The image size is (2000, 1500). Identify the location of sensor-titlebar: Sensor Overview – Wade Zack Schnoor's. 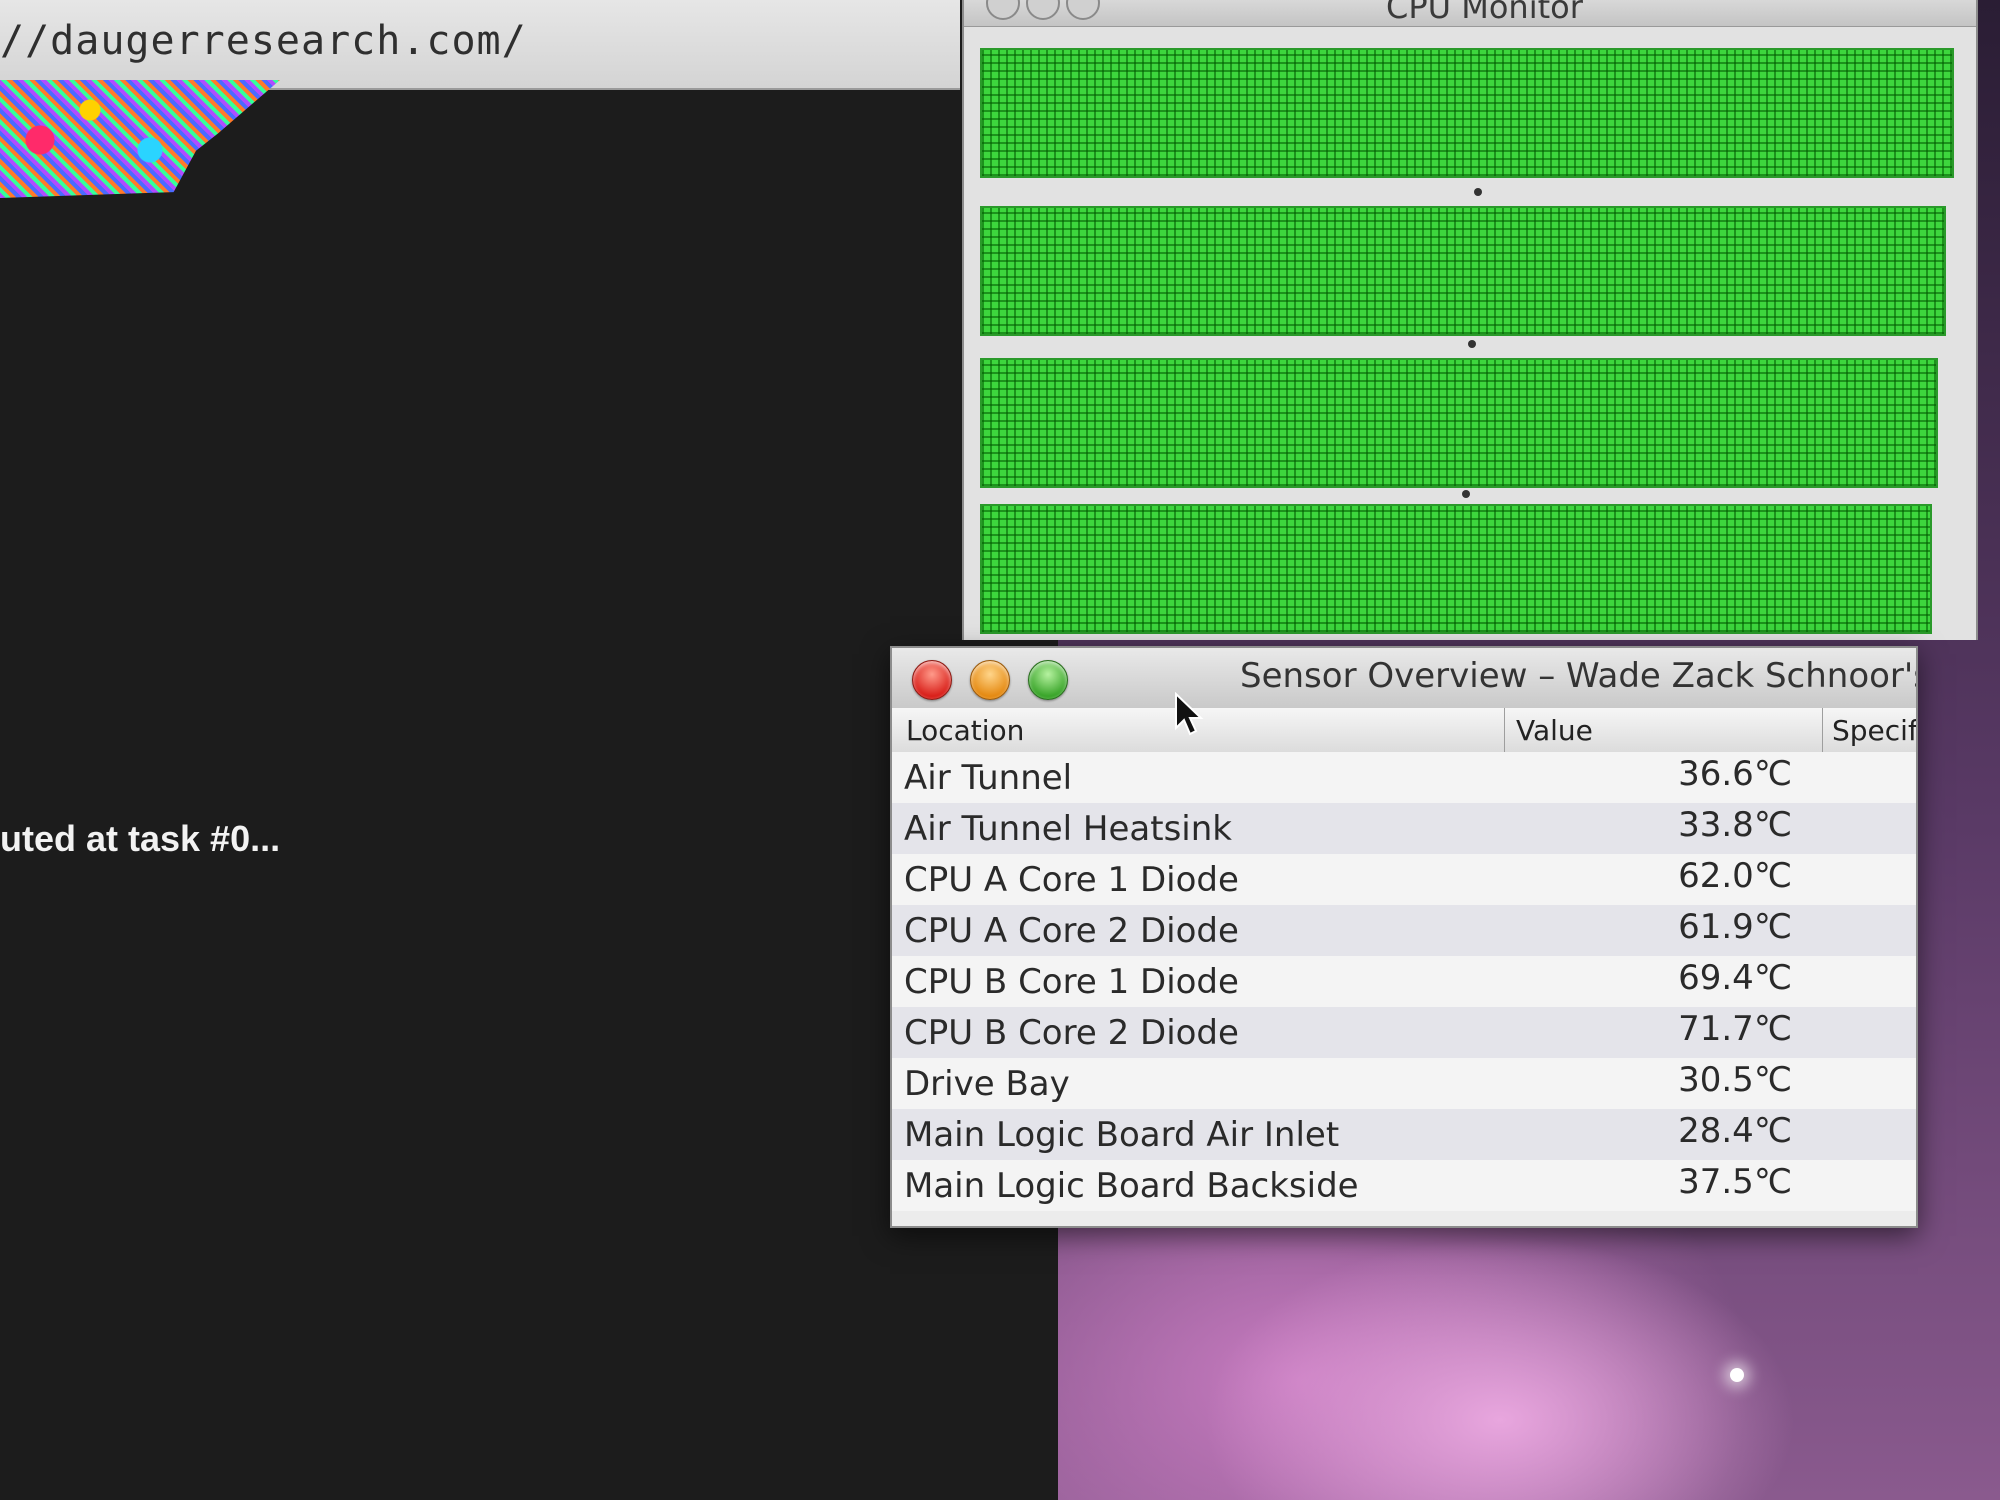
(1404, 678).